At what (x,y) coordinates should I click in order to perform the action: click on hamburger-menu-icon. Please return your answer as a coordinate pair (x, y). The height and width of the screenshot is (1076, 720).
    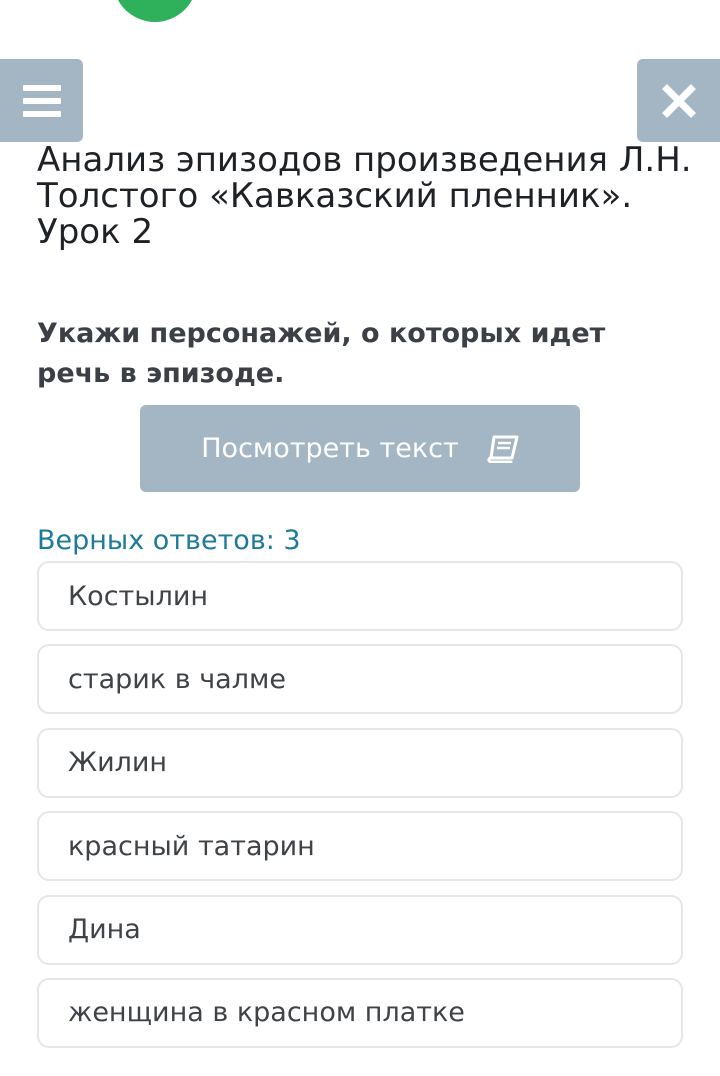
    Looking at the image, I should click on (41, 100).